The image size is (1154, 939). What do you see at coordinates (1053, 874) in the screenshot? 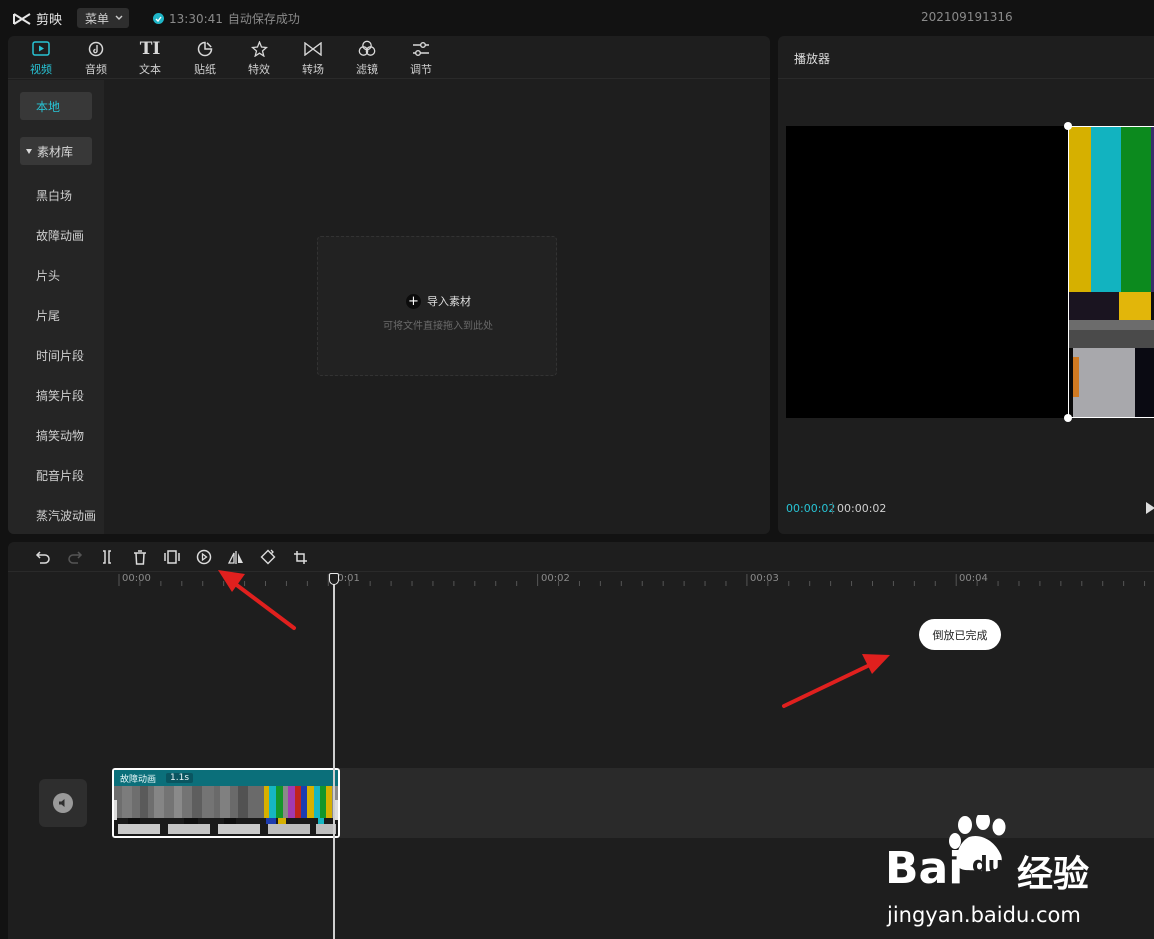
I see `watermark-cn: 经验` at bounding box center [1053, 874].